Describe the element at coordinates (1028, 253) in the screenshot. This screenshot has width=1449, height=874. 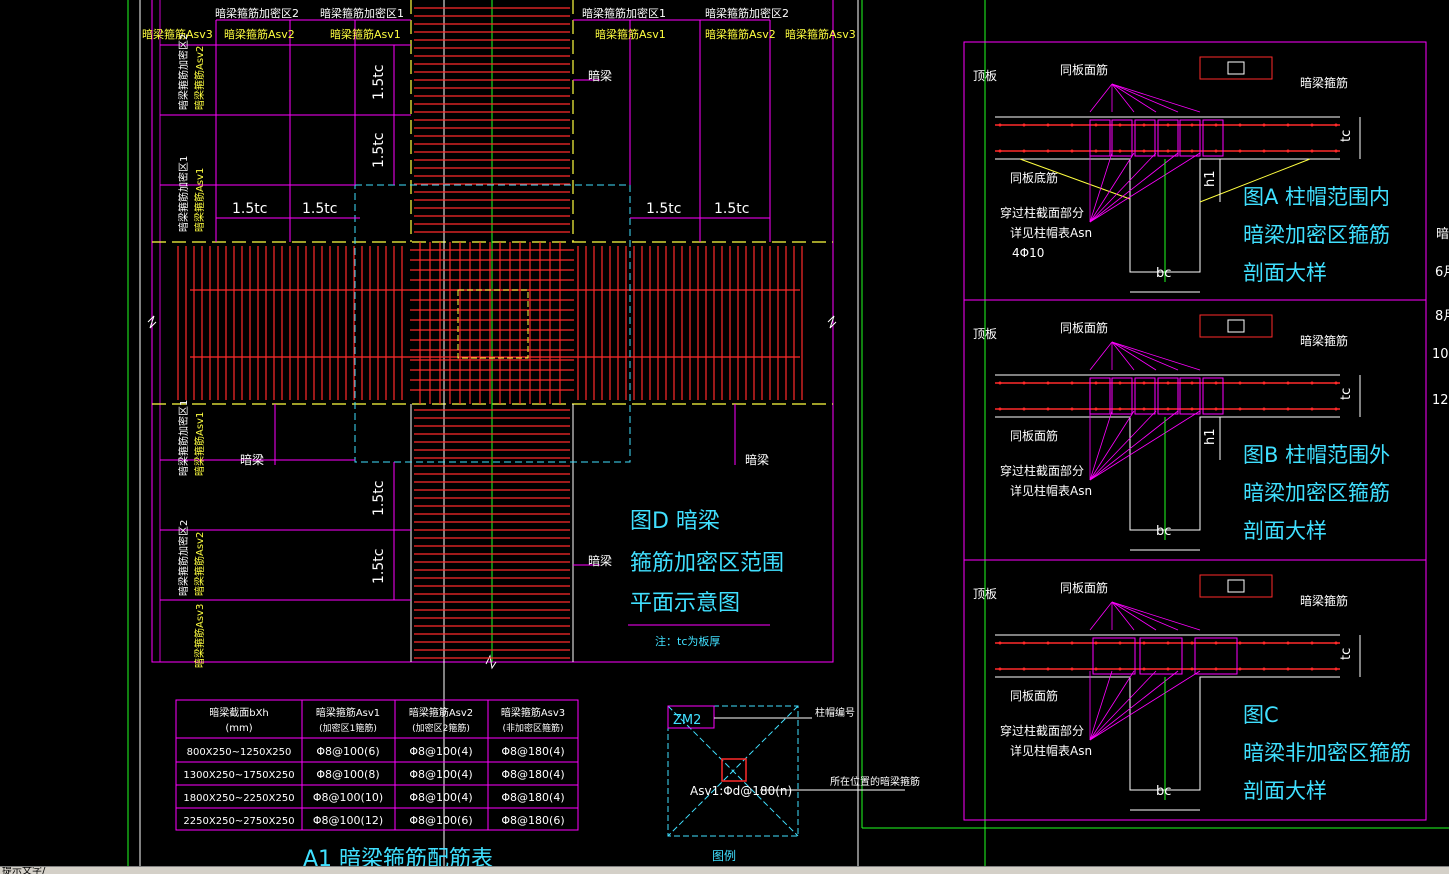
I see `section-label: 4Φ10` at that location.